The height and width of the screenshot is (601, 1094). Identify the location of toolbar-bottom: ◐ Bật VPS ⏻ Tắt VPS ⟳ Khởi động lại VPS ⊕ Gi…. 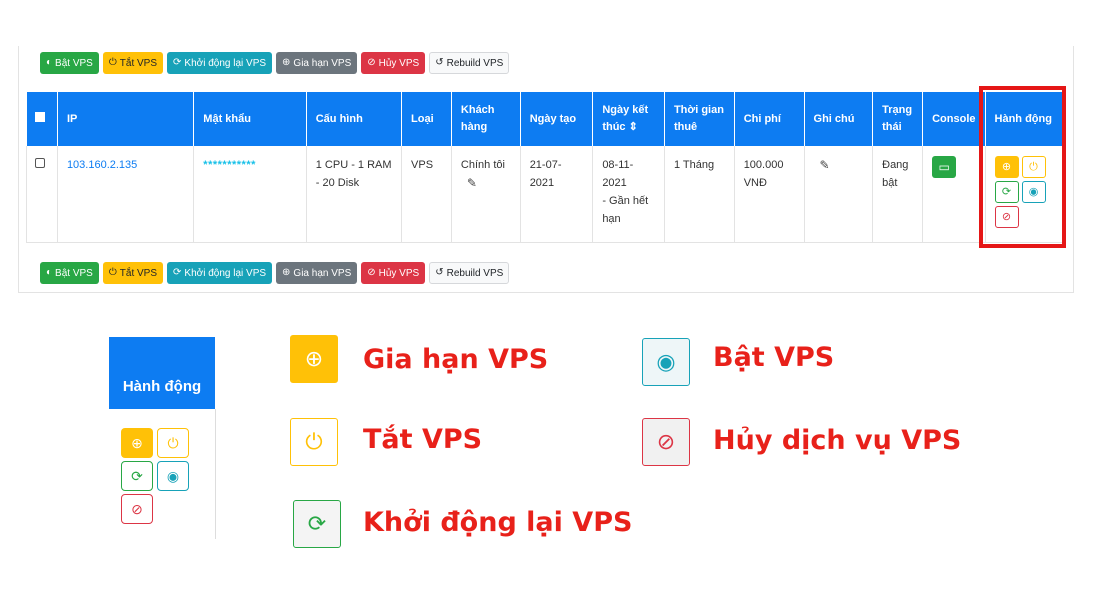
(275, 273).